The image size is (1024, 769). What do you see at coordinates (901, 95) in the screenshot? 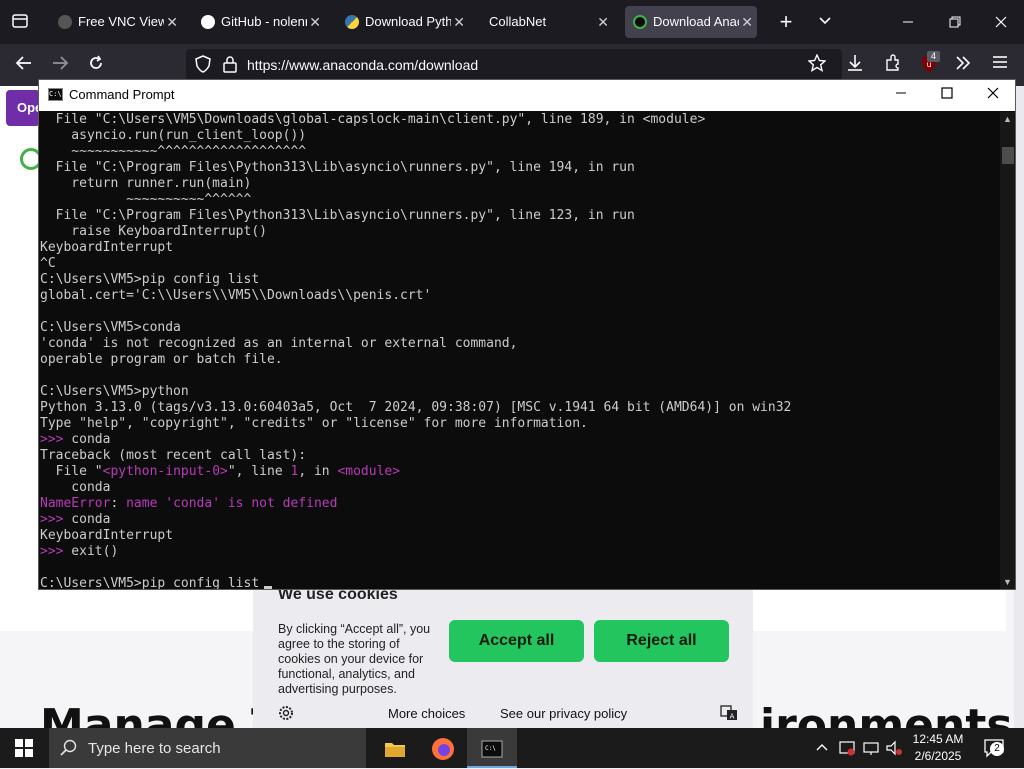
I see `cmd-minimize-icon` at bounding box center [901, 95].